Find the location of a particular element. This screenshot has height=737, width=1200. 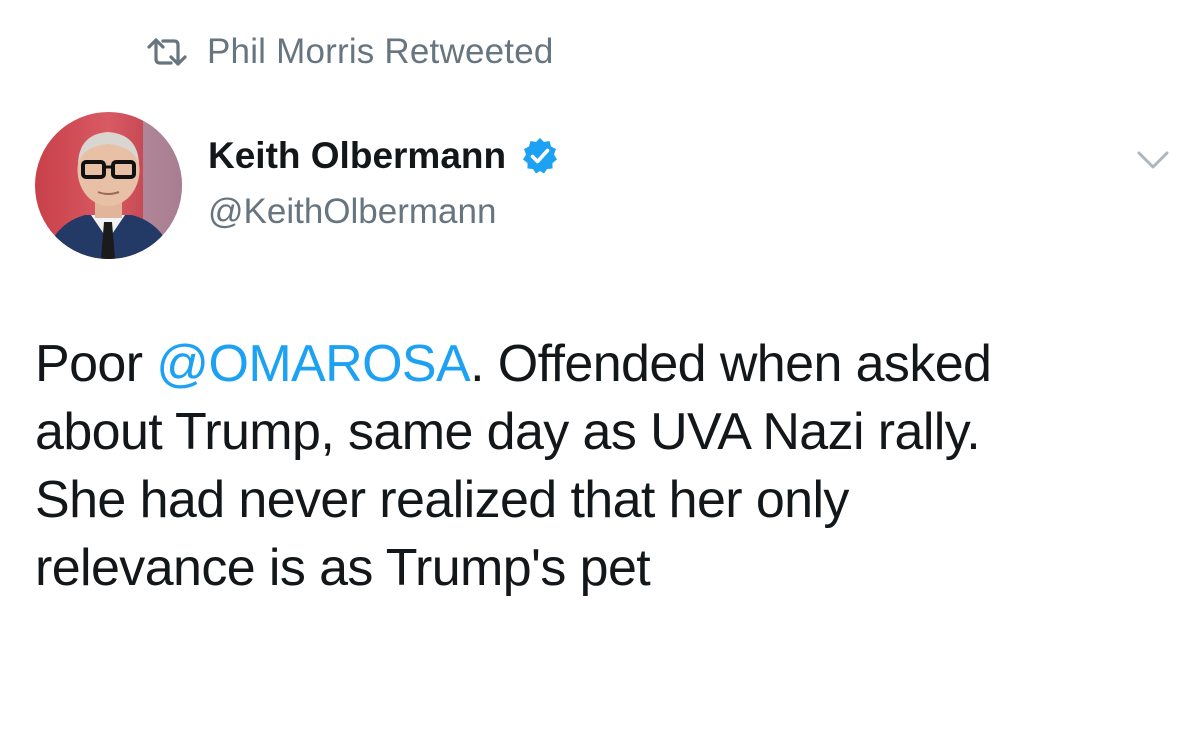

tweet-text-segment: Poor is located at coordinates (96, 364).